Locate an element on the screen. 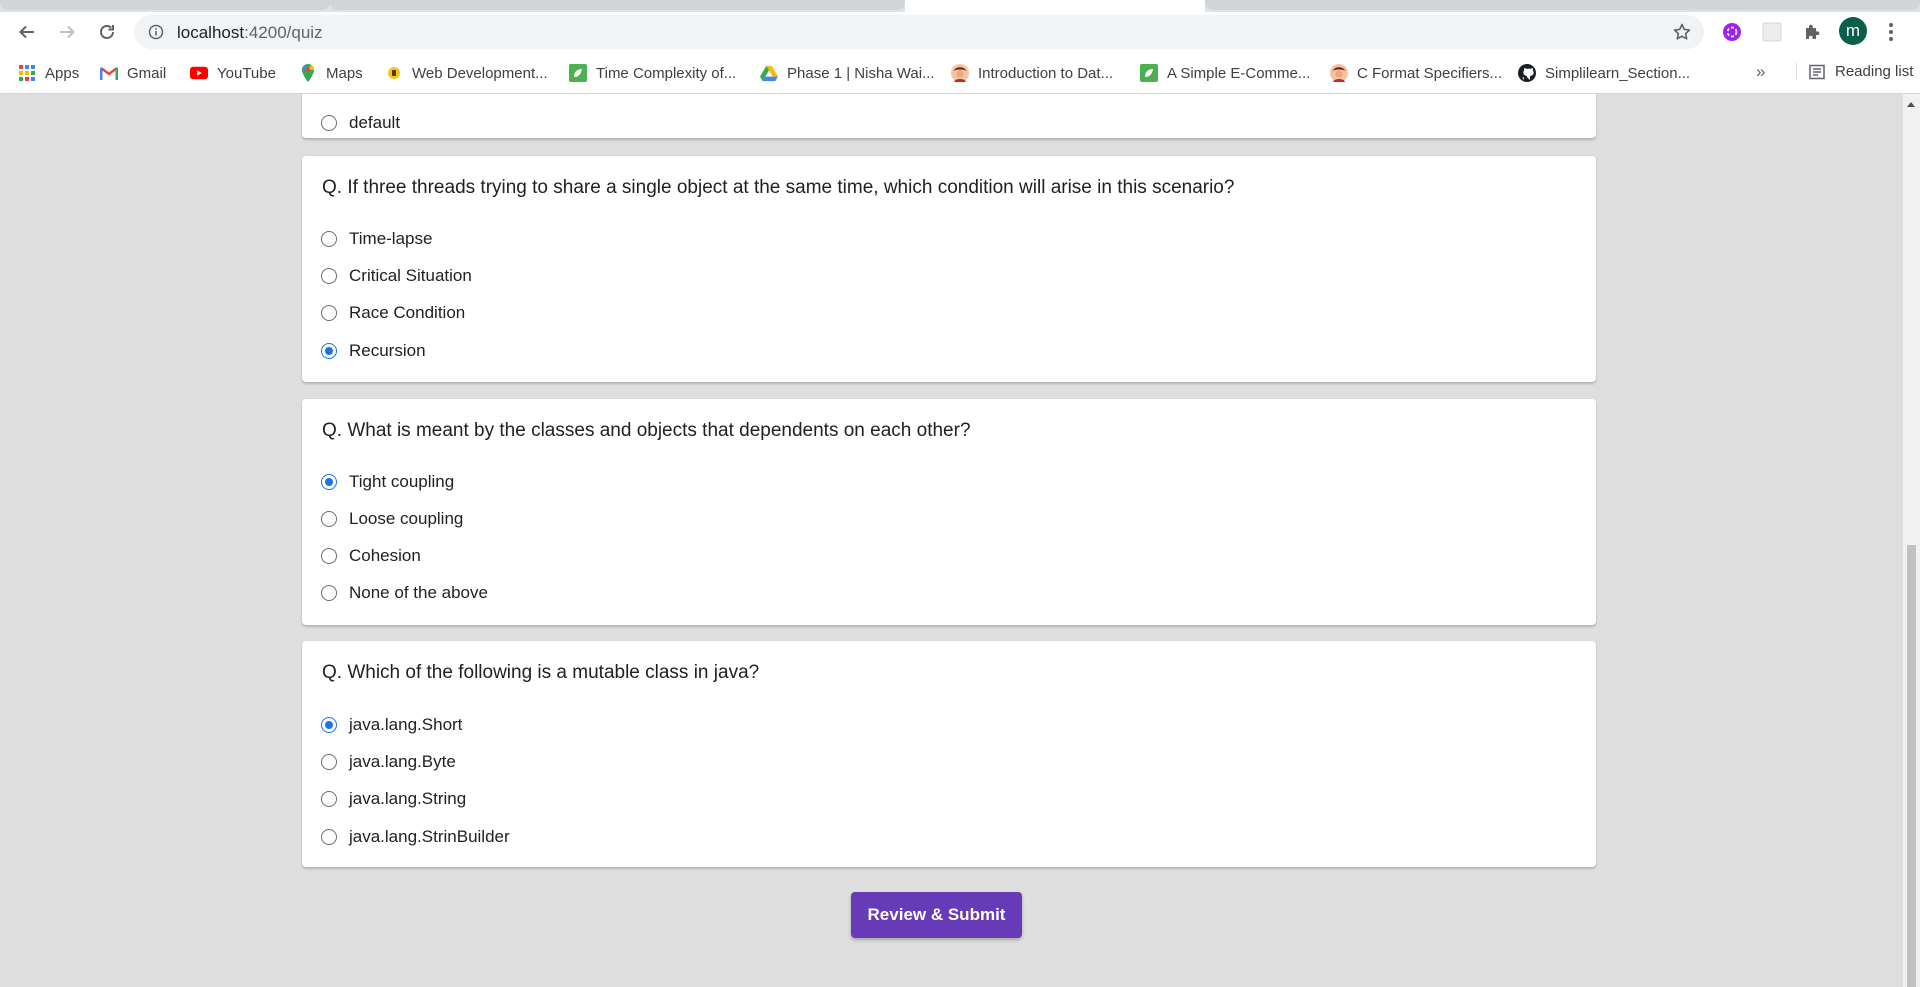 This screenshot has width=1920, height=987. option-label: Tight coupling is located at coordinates (402, 481).